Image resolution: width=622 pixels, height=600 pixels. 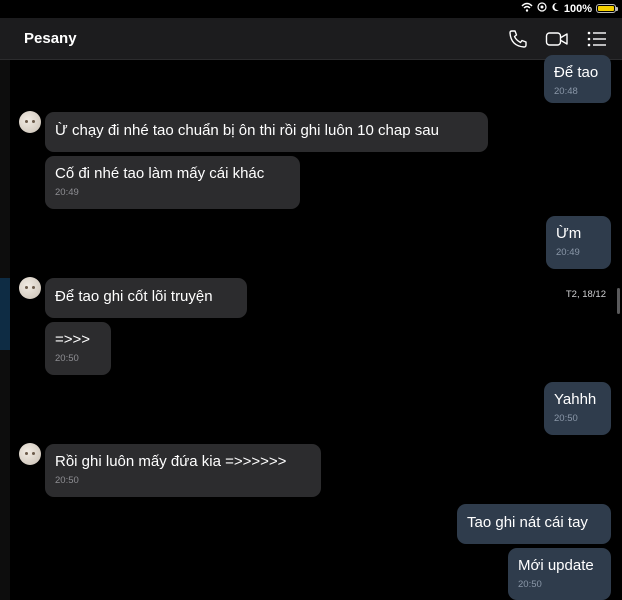 What do you see at coordinates (597, 39) in the screenshot?
I see `list-menu-icon` at bounding box center [597, 39].